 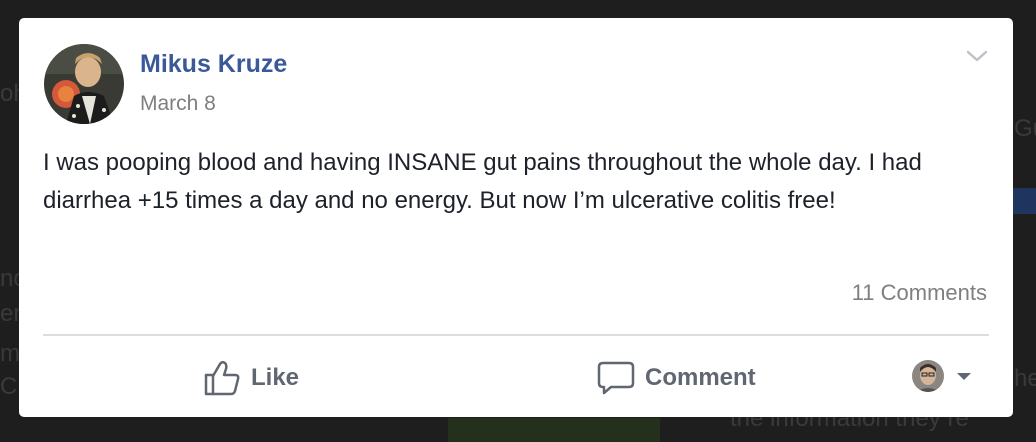 What do you see at coordinates (1025, 378) in the screenshot?
I see `background-text-fragment: he` at bounding box center [1025, 378].